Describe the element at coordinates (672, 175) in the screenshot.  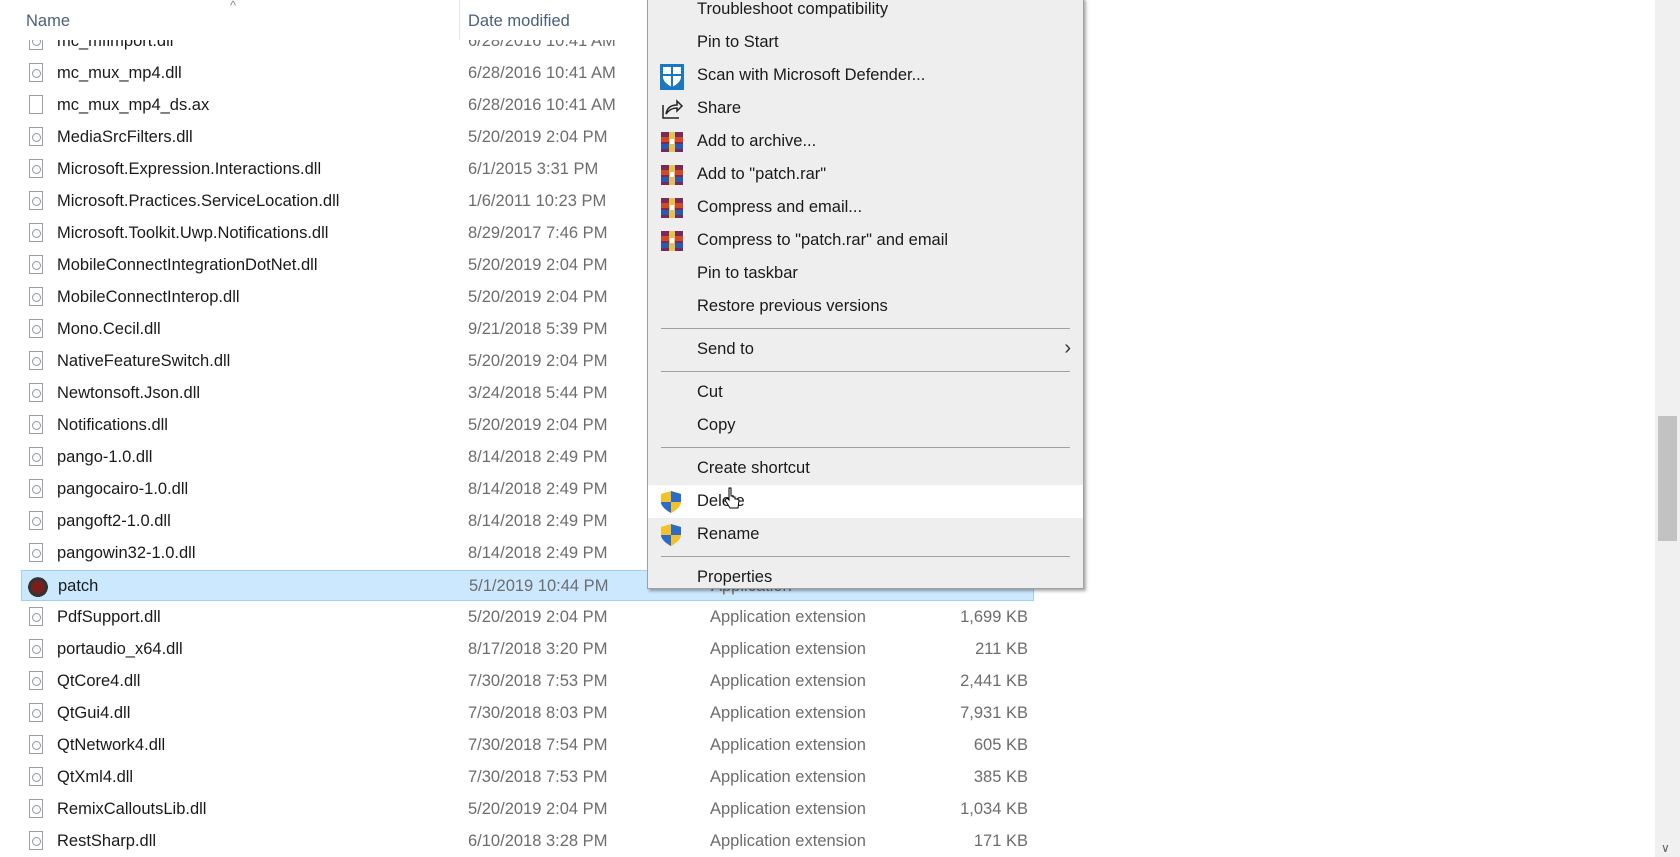
I see `winrar-icon` at that location.